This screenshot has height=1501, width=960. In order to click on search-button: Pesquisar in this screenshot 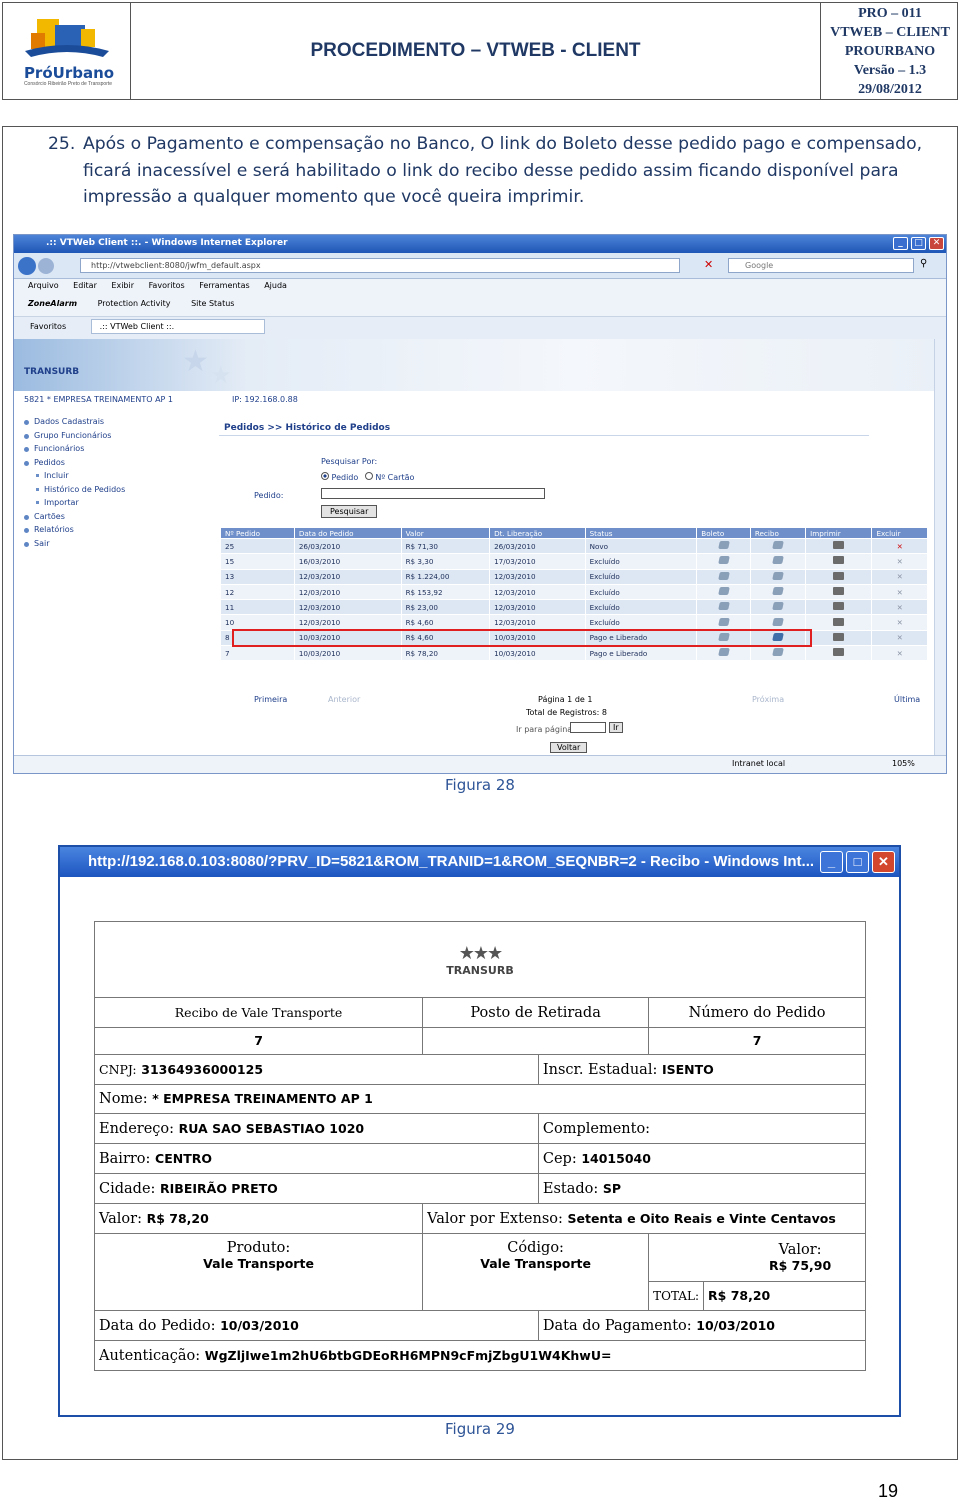, I will do `click(349, 511)`.